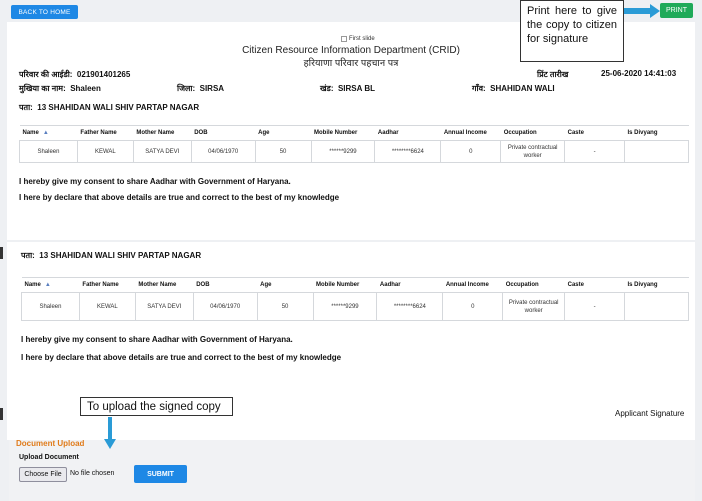 This screenshot has width=702, height=501. I want to click on print-button: PRINT, so click(676, 10).